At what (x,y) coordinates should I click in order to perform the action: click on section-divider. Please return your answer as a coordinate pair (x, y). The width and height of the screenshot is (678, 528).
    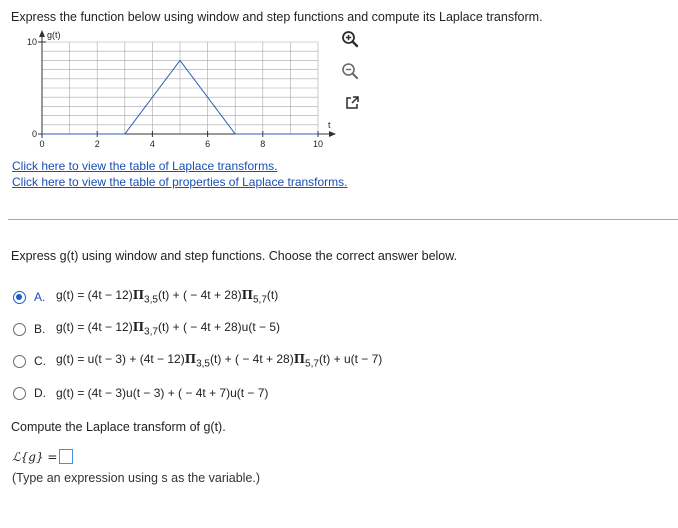
    Looking at the image, I should click on (343, 219).